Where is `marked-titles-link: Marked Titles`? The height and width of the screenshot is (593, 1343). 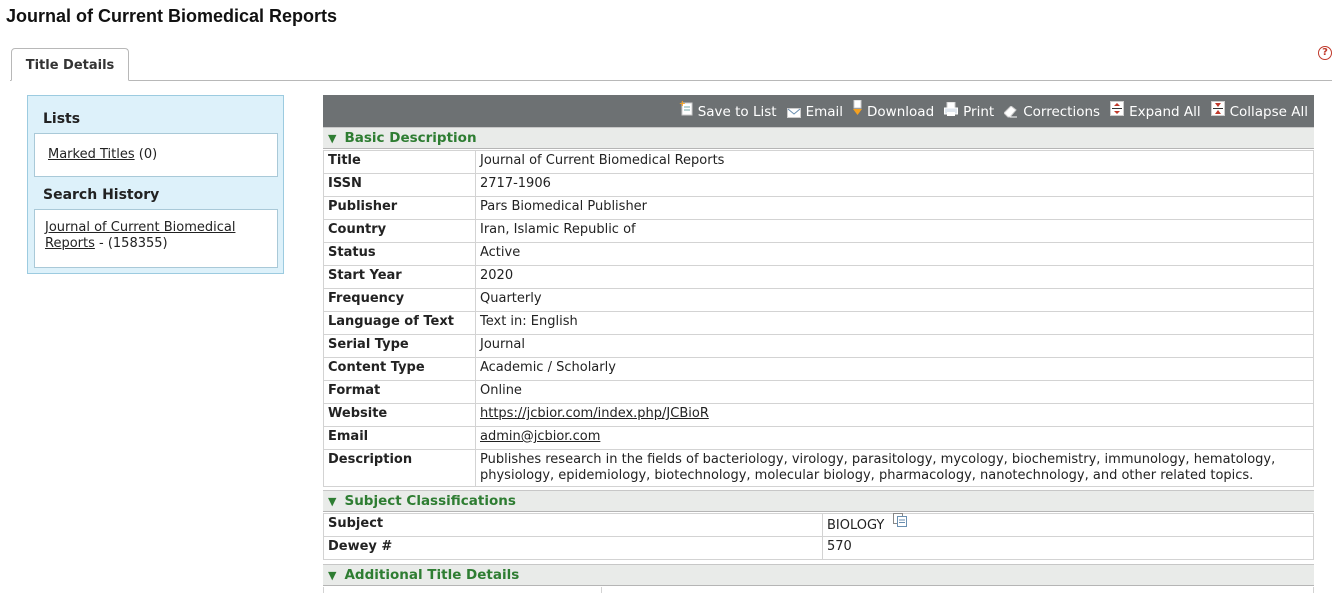
marked-titles-link: Marked Titles is located at coordinates (91, 154).